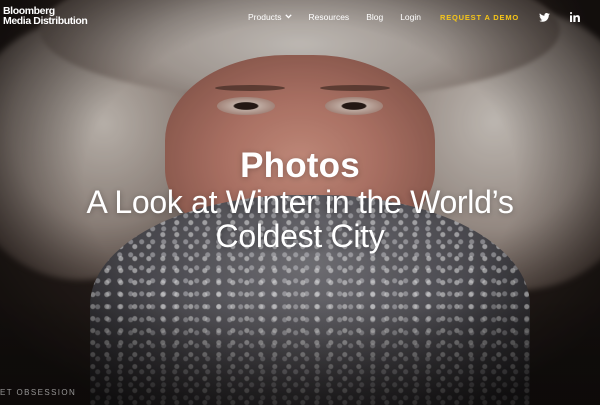 The width and height of the screenshot is (600, 405). I want to click on nav-login-label: Login, so click(411, 17).